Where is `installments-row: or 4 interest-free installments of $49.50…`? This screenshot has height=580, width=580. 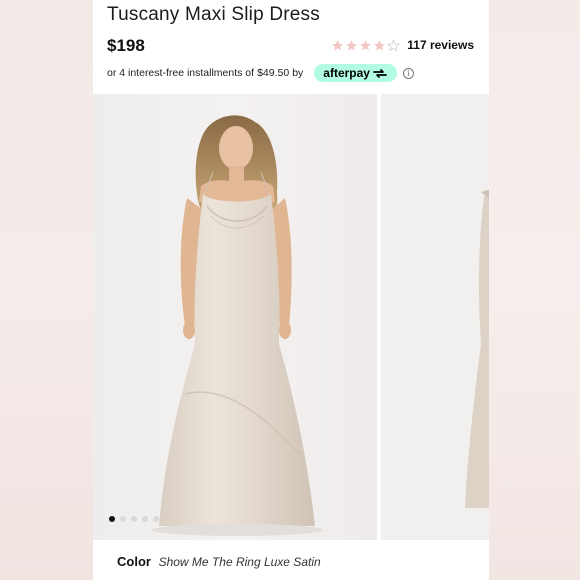
installments-row: or 4 interest-free installments of $49.50… is located at coordinates (260, 73).